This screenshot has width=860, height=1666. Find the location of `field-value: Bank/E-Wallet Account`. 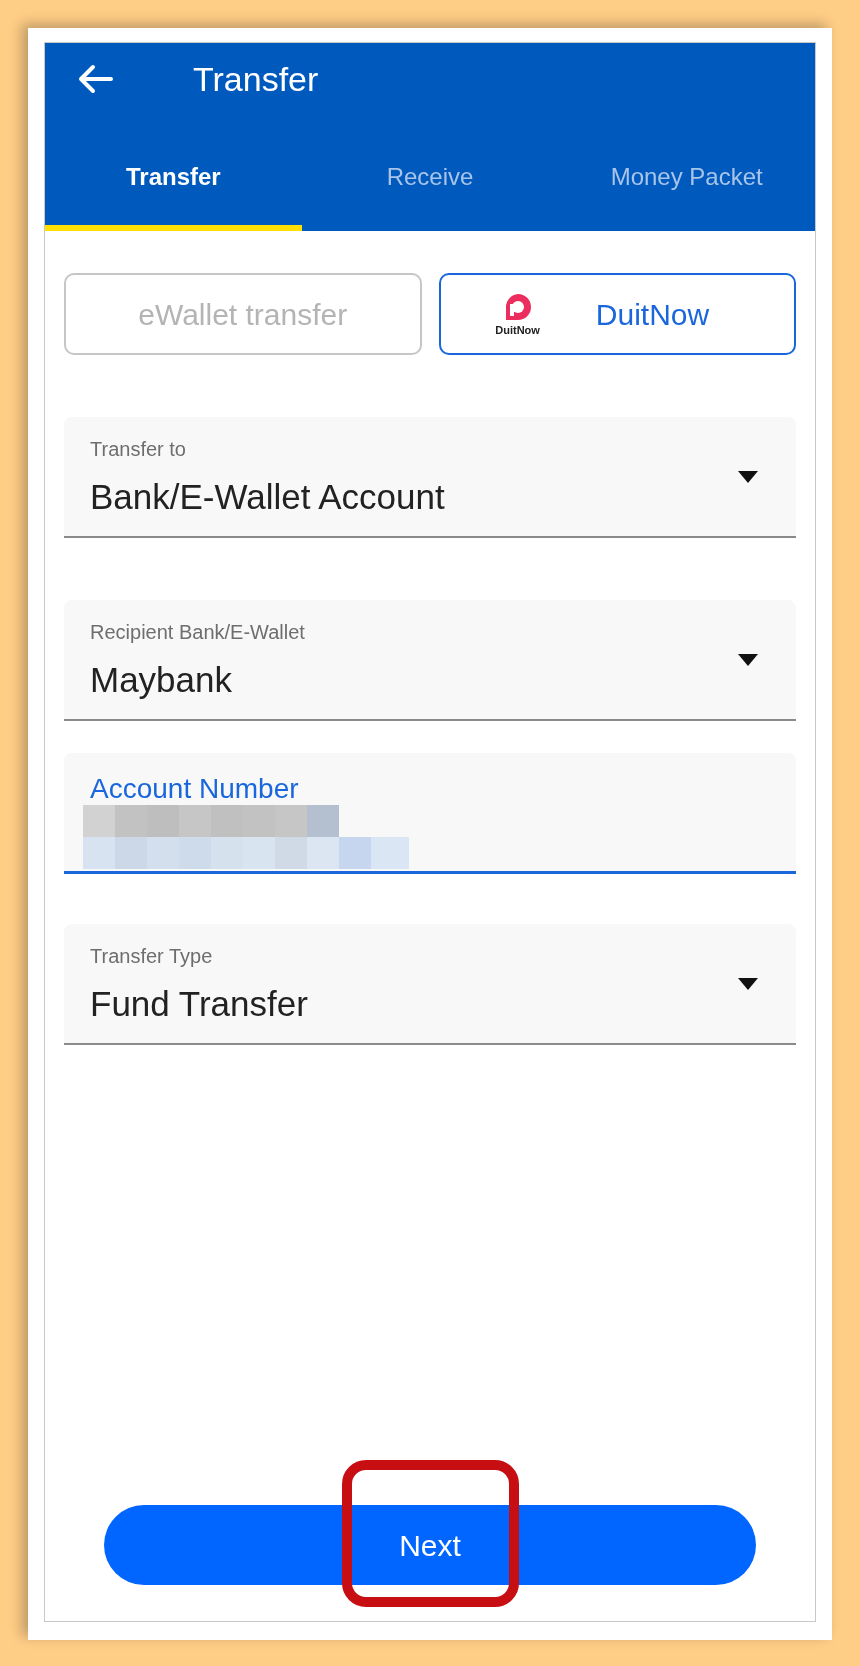

field-value: Bank/E-Wallet Account is located at coordinates (267, 497).